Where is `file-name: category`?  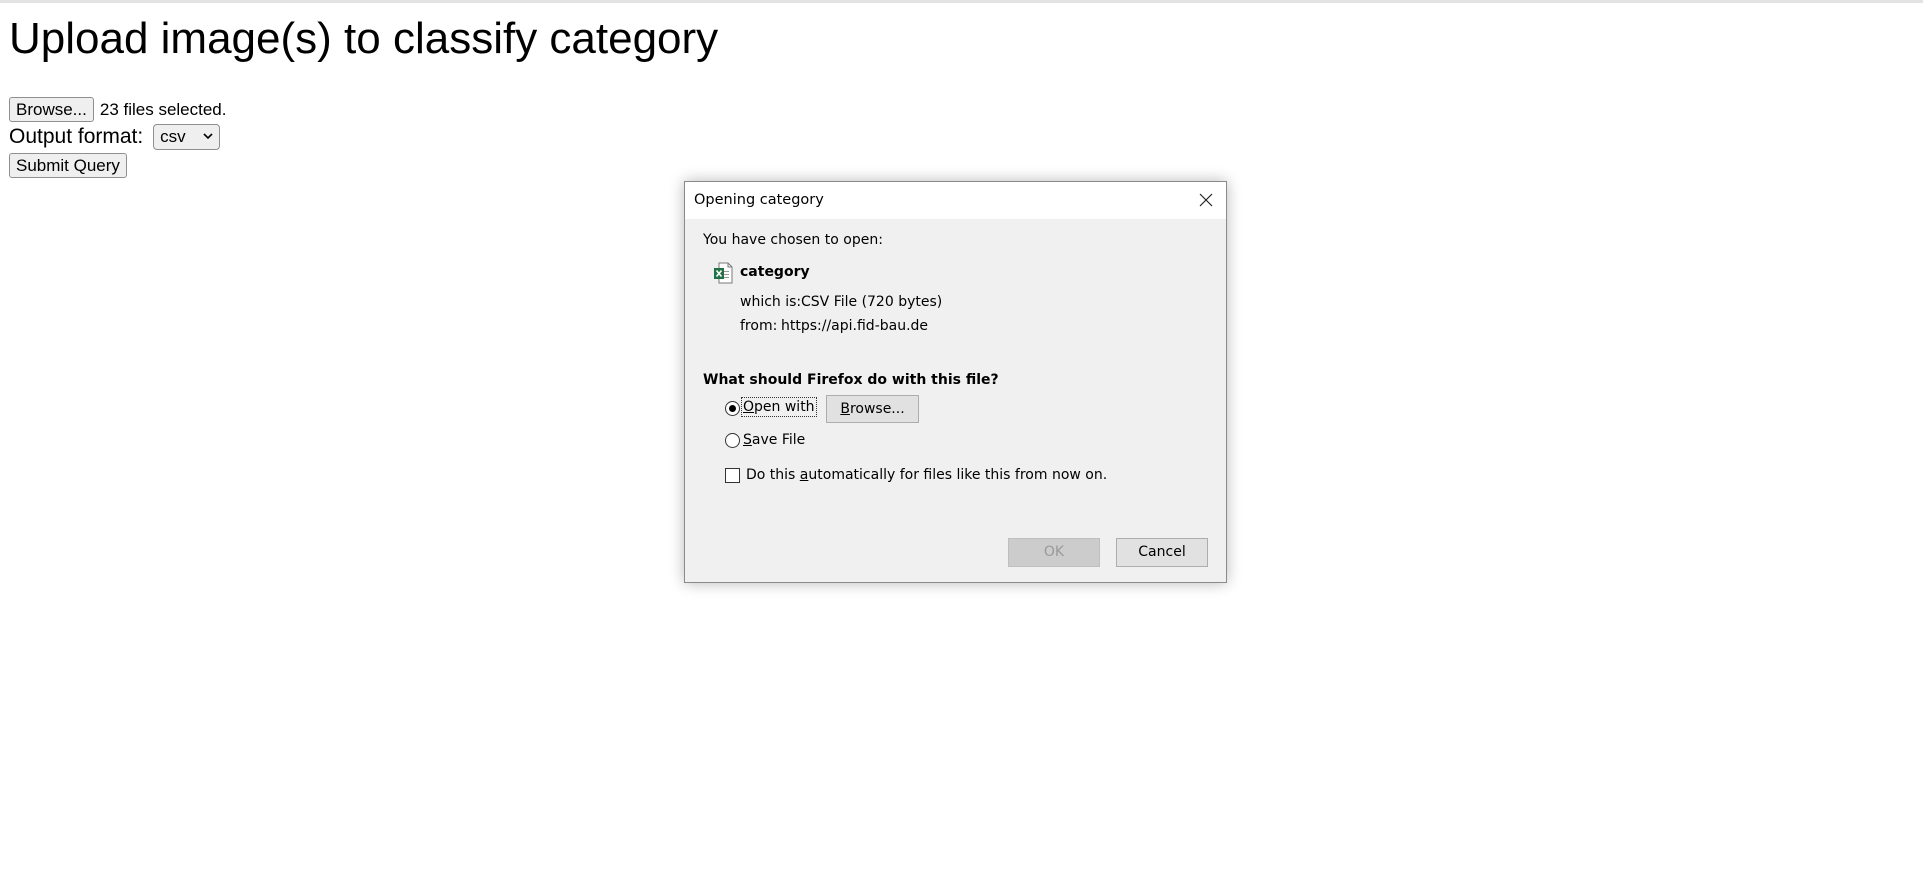
file-name: category is located at coordinates (775, 272).